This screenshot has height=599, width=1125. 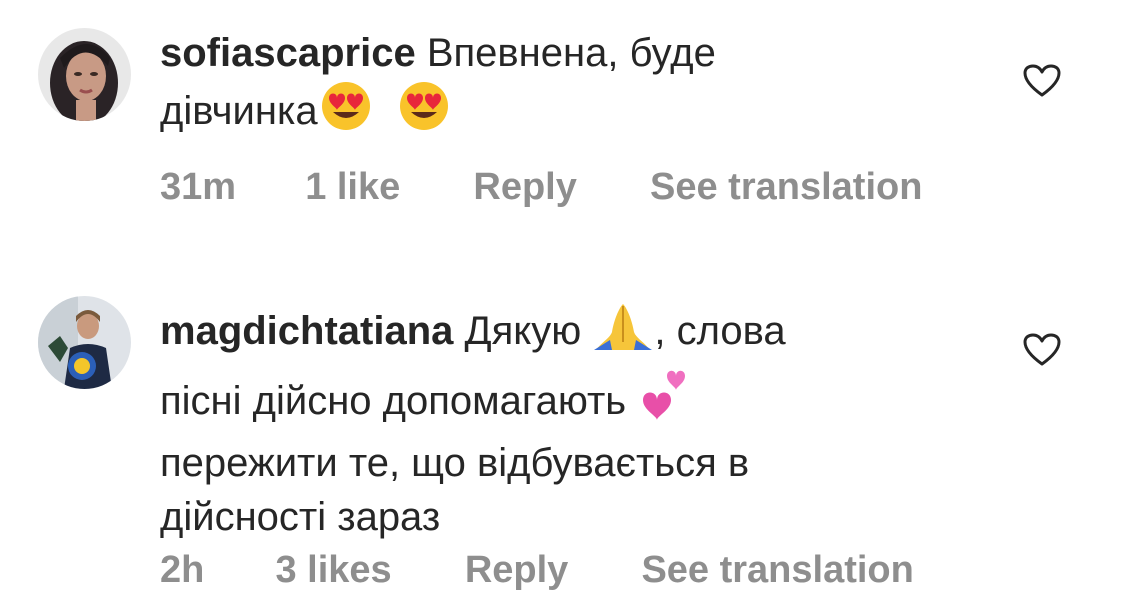 What do you see at coordinates (623, 333) in the screenshot?
I see `folded-hands-emoji-icon` at bounding box center [623, 333].